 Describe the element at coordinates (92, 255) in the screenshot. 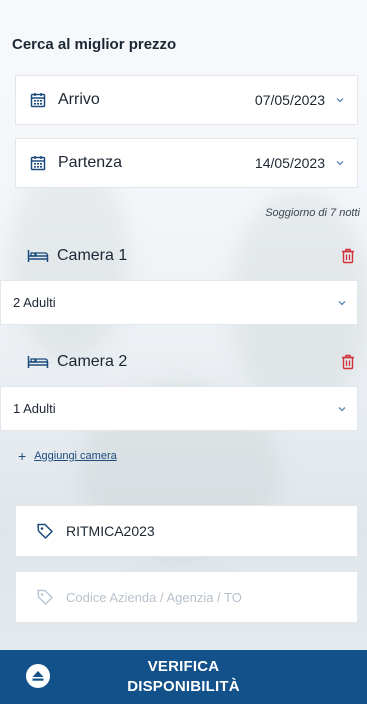

I see `room-name: Camera 1` at that location.